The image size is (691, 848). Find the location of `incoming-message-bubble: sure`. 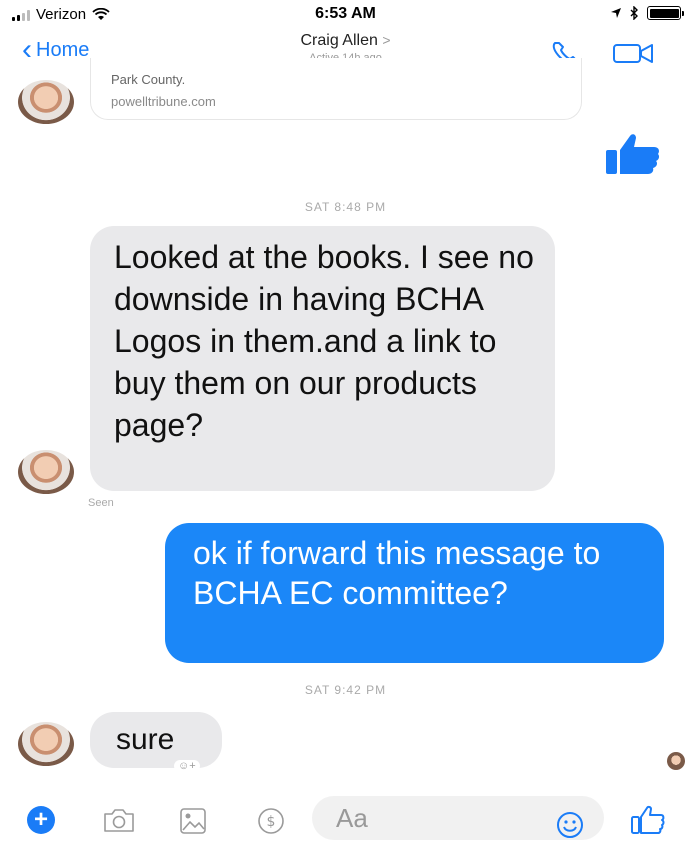

incoming-message-bubble: sure is located at coordinates (156, 740).